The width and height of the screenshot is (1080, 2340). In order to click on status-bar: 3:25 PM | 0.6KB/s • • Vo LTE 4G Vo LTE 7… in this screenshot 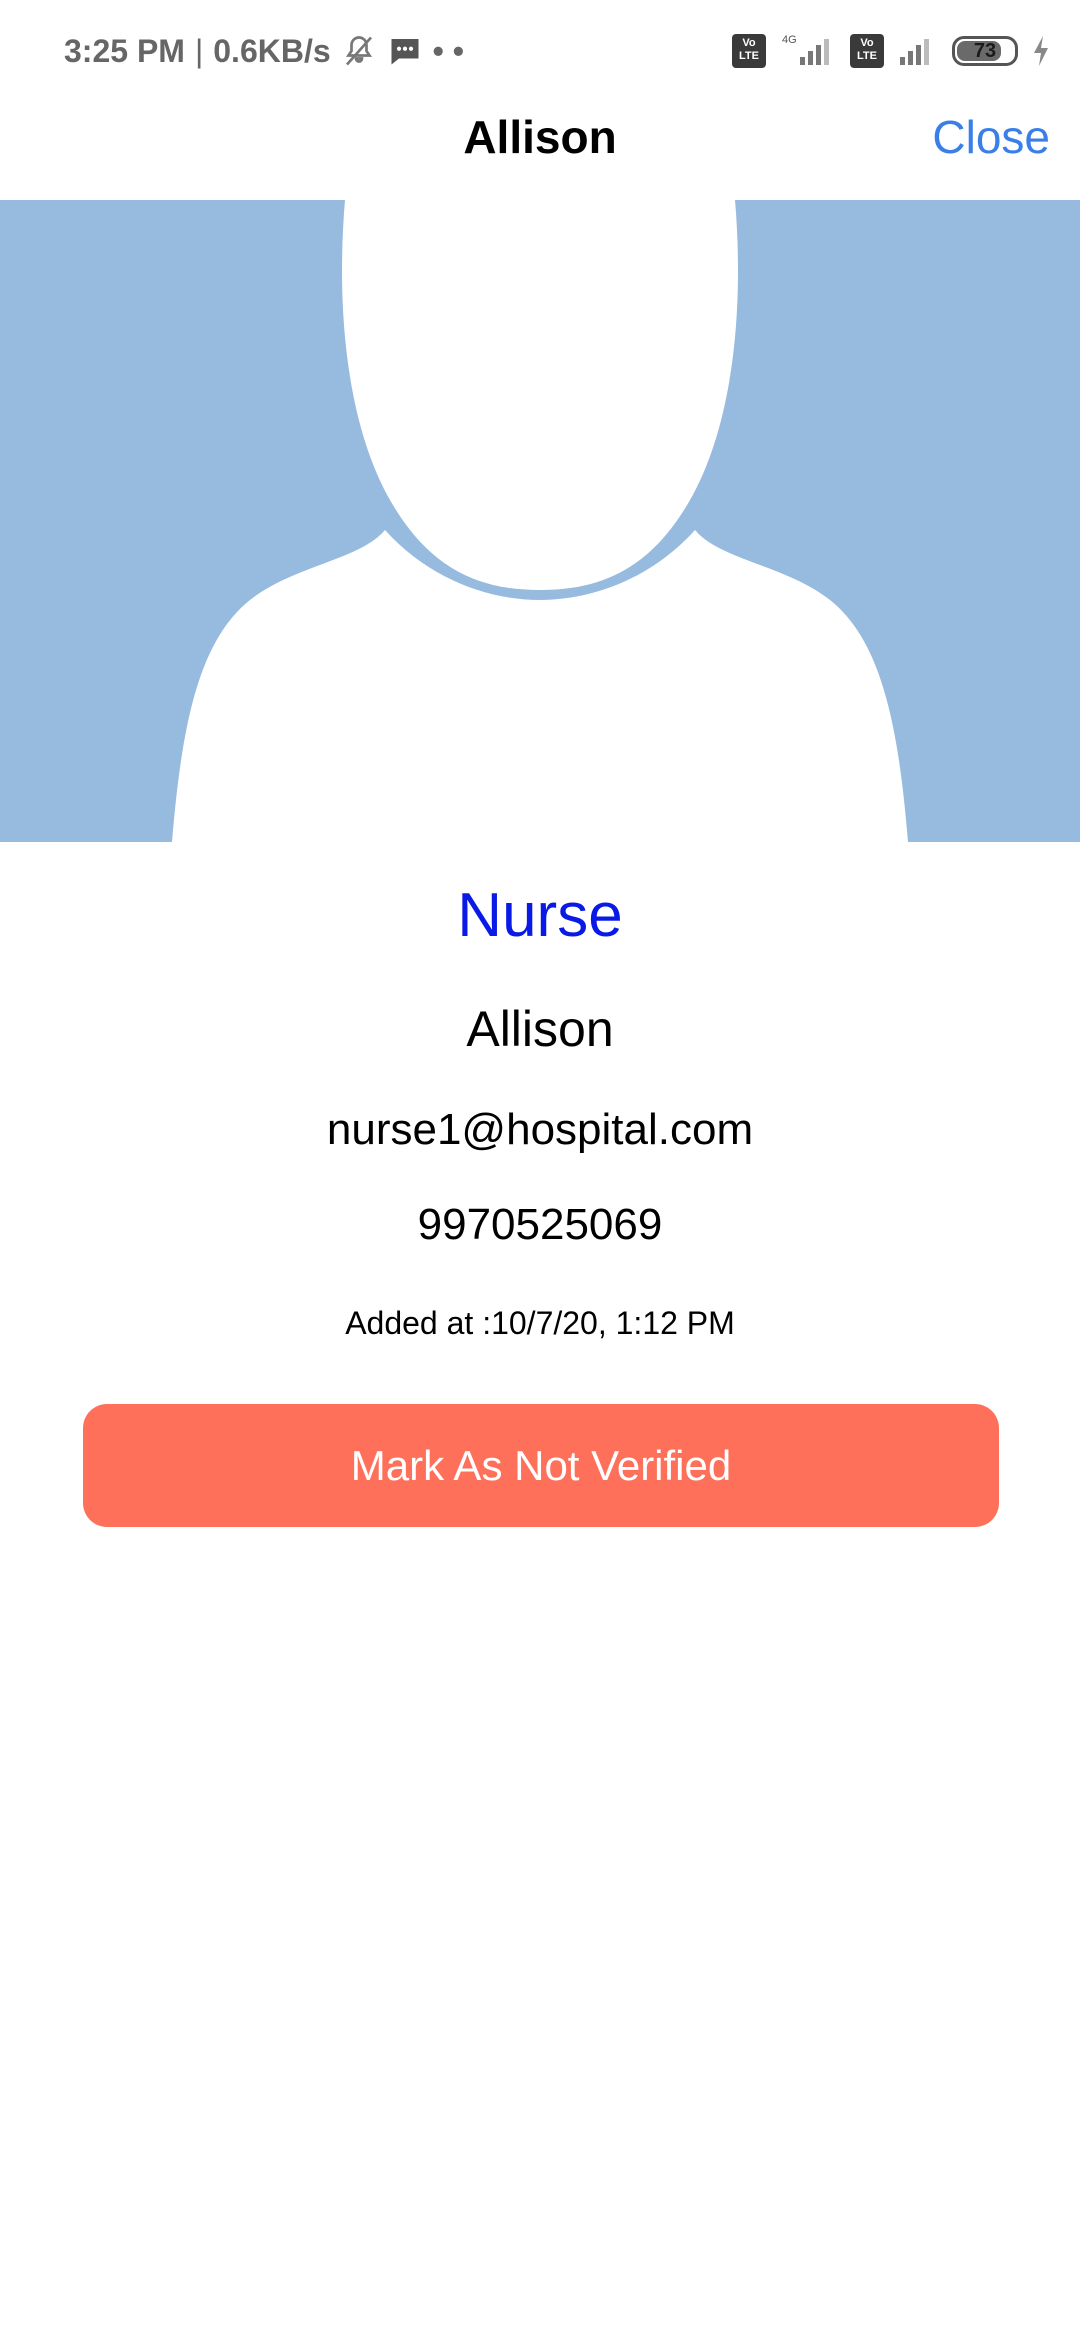, I will do `click(540, 50)`.